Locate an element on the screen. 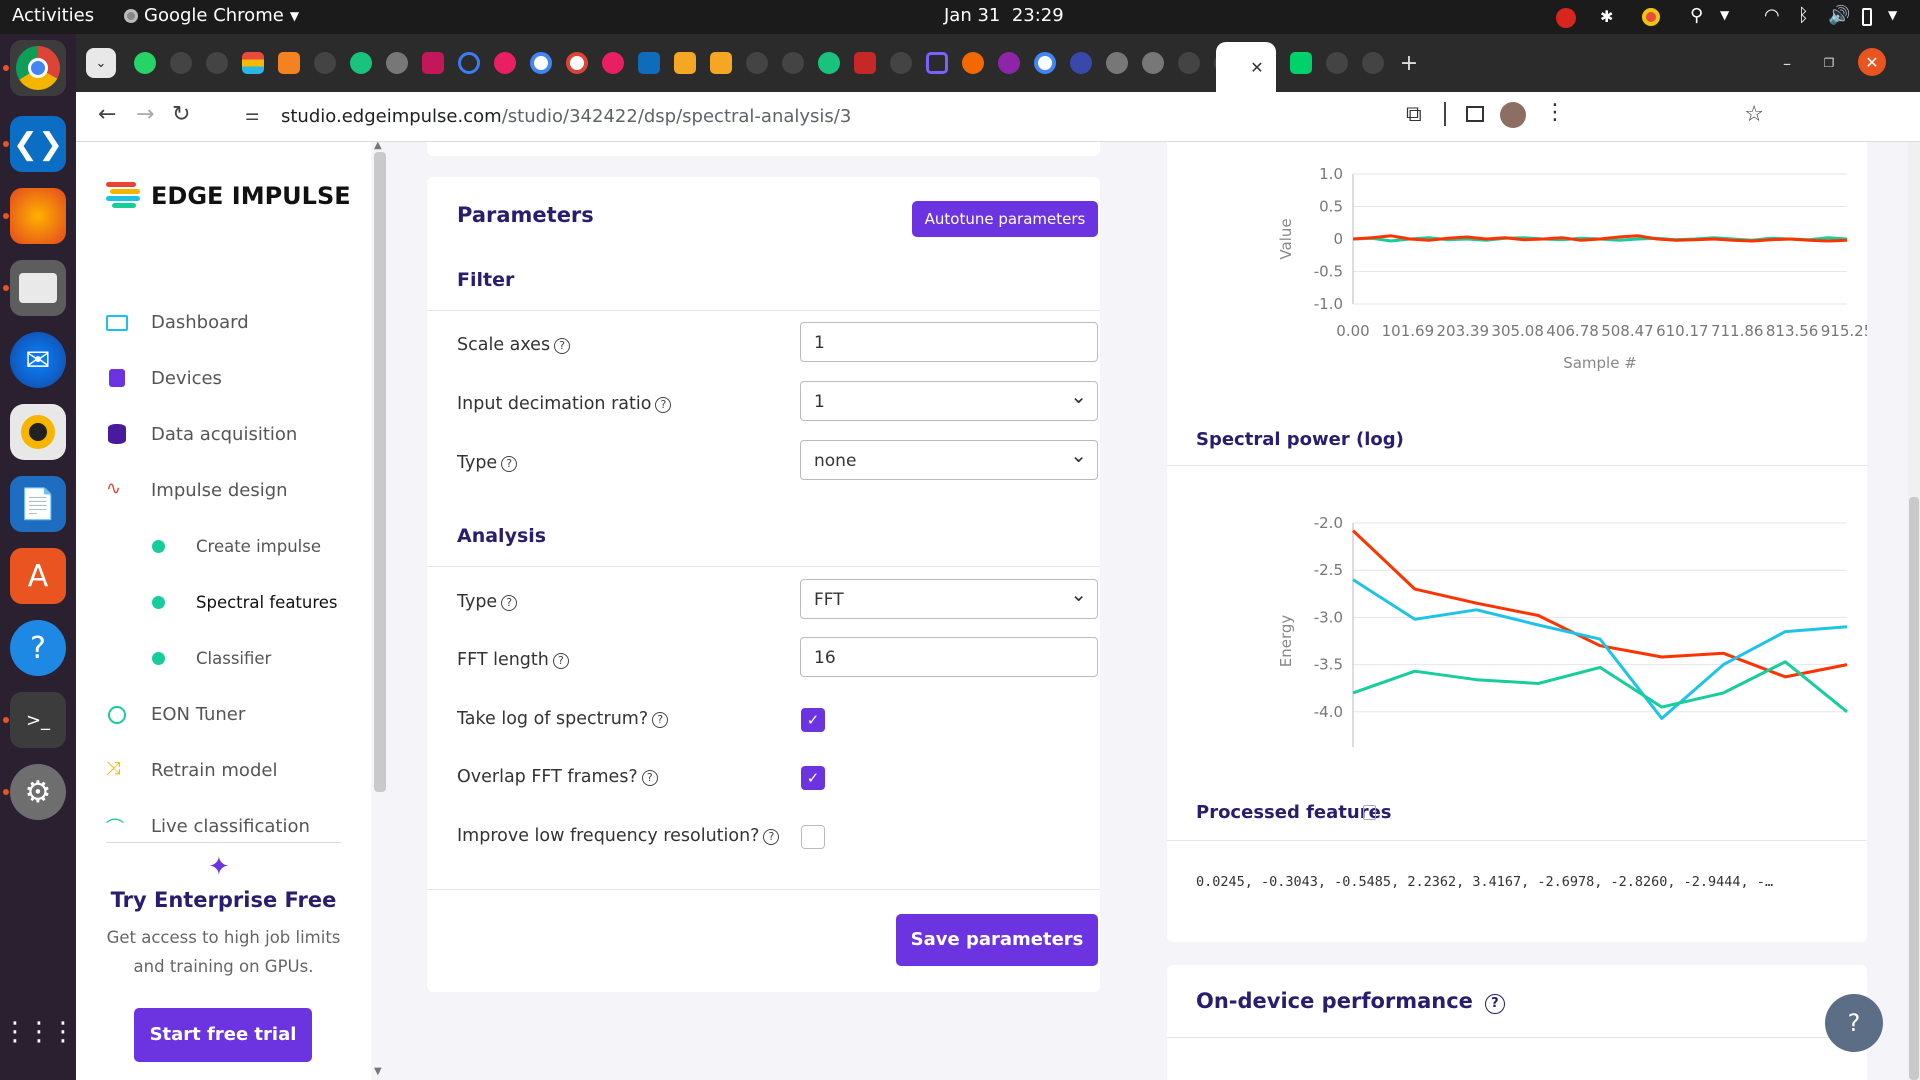 The width and height of the screenshot is (1920, 1080). tab-active: ✕ is located at coordinates (1246, 67).